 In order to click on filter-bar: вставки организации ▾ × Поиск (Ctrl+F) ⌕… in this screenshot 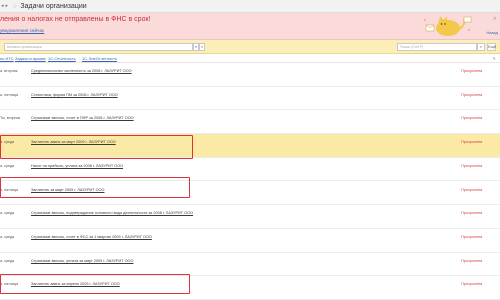, I will do `click(250, 47)`.